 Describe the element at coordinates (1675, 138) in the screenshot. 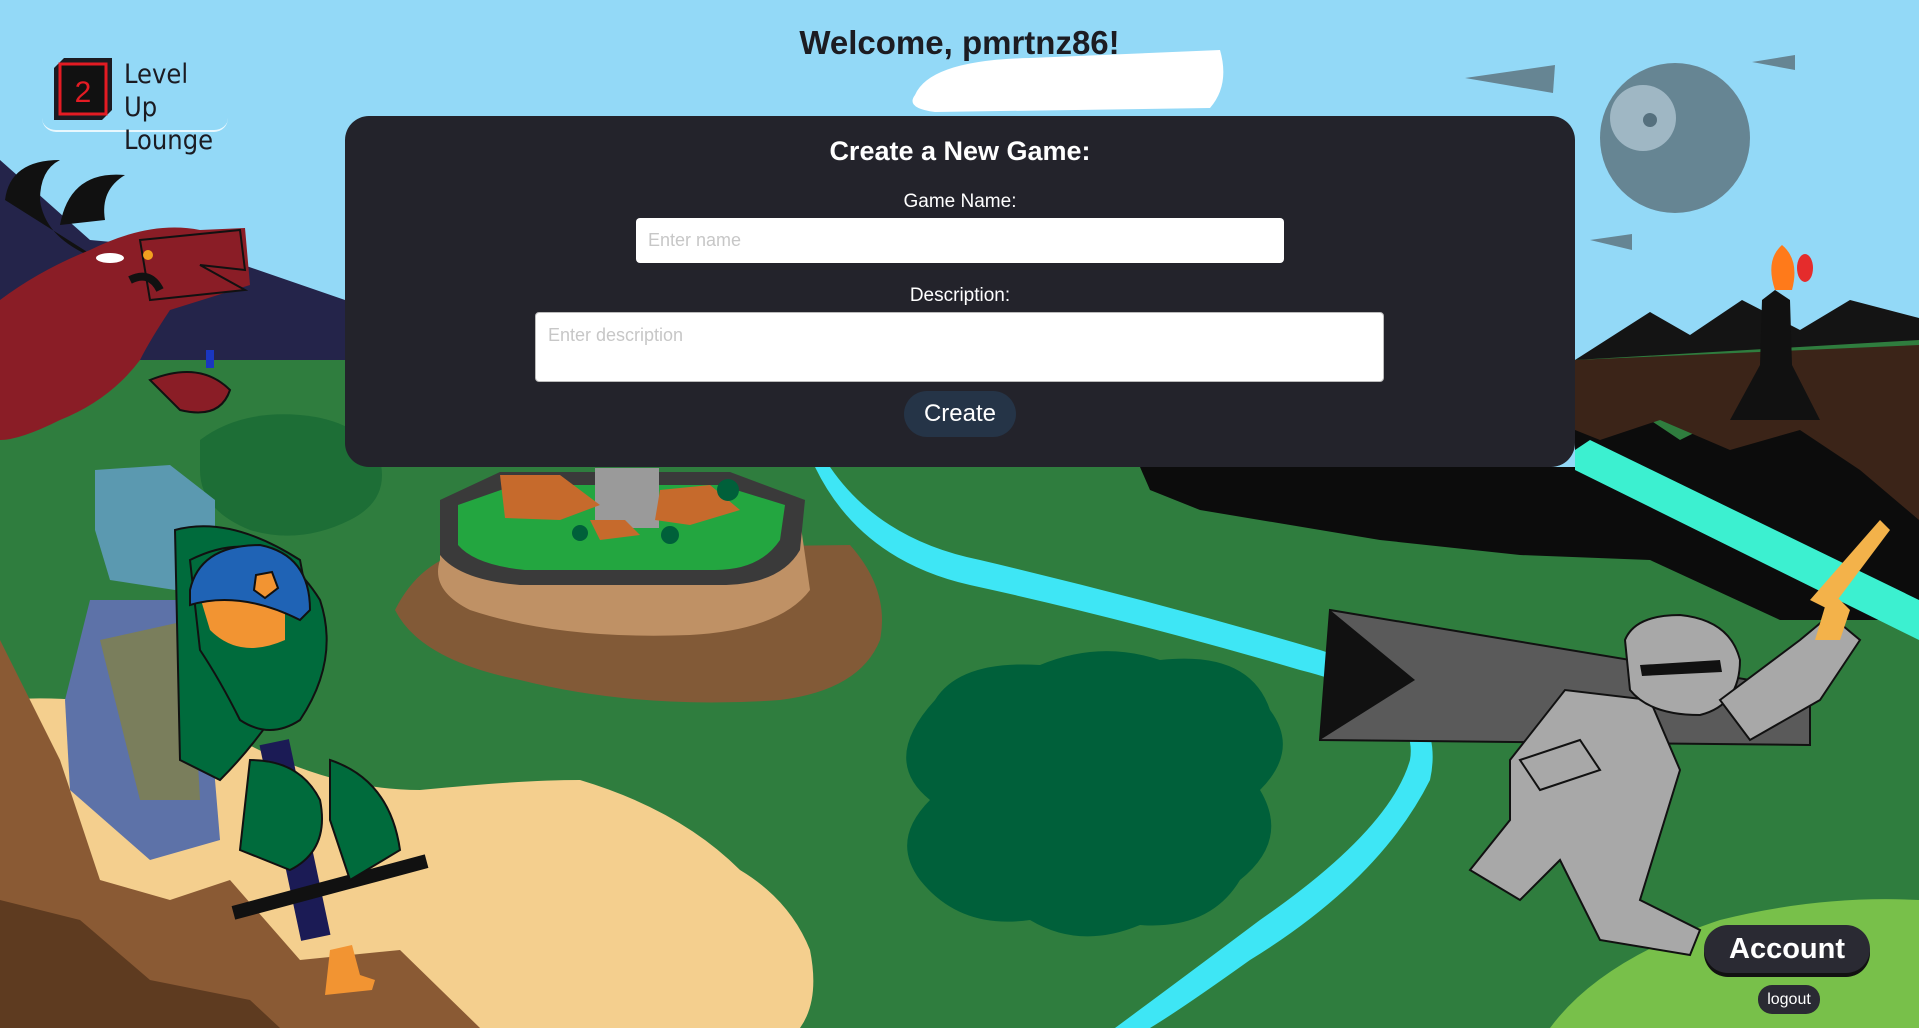

I see `moon` at that location.